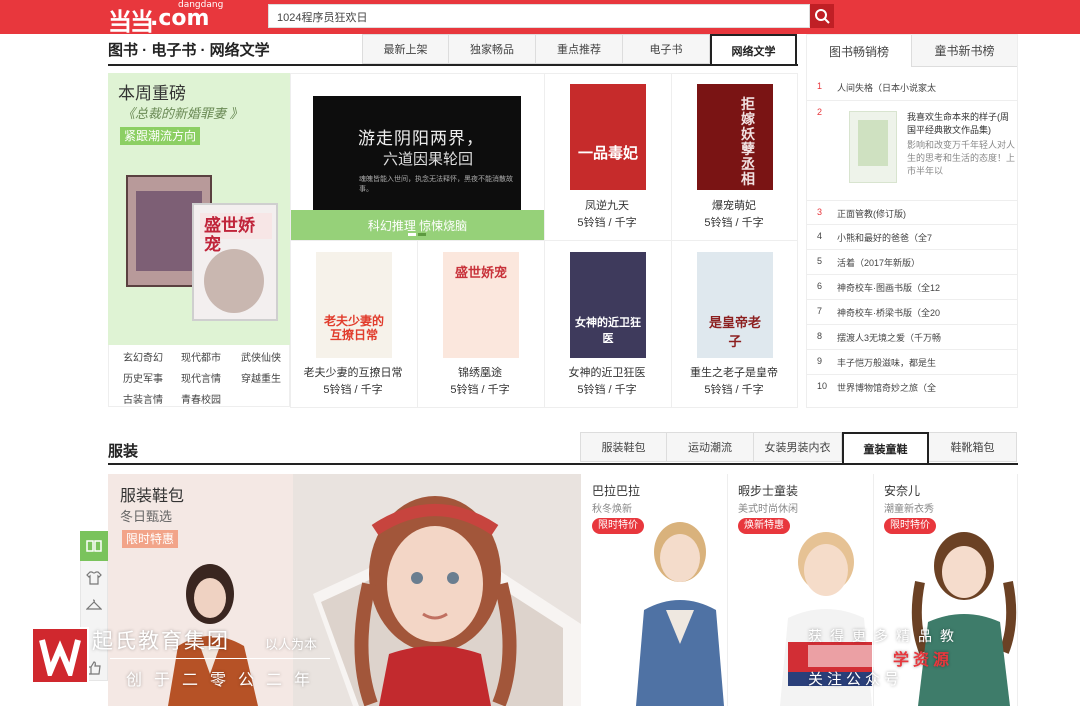 This screenshot has width=1080, height=706. I want to click on rank-item: 3 正面管教(修订版), so click(912, 213).